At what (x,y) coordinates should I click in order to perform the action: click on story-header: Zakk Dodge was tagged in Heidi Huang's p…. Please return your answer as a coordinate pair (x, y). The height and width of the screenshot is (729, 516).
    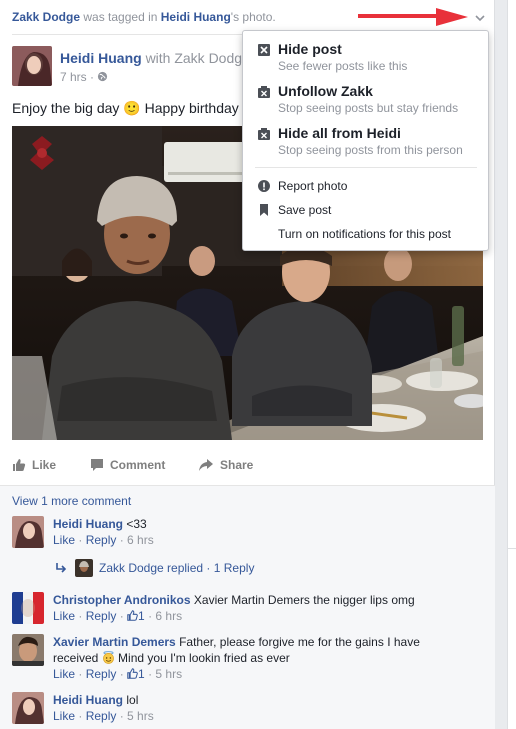
    Looking at the image, I should click on (144, 17).